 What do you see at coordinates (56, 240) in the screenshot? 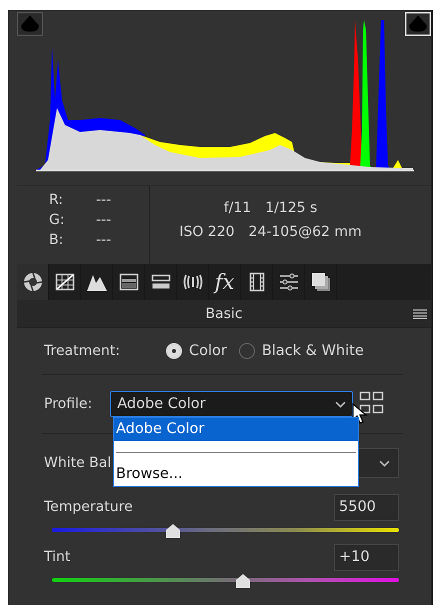
I see `channel-label: B:` at bounding box center [56, 240].